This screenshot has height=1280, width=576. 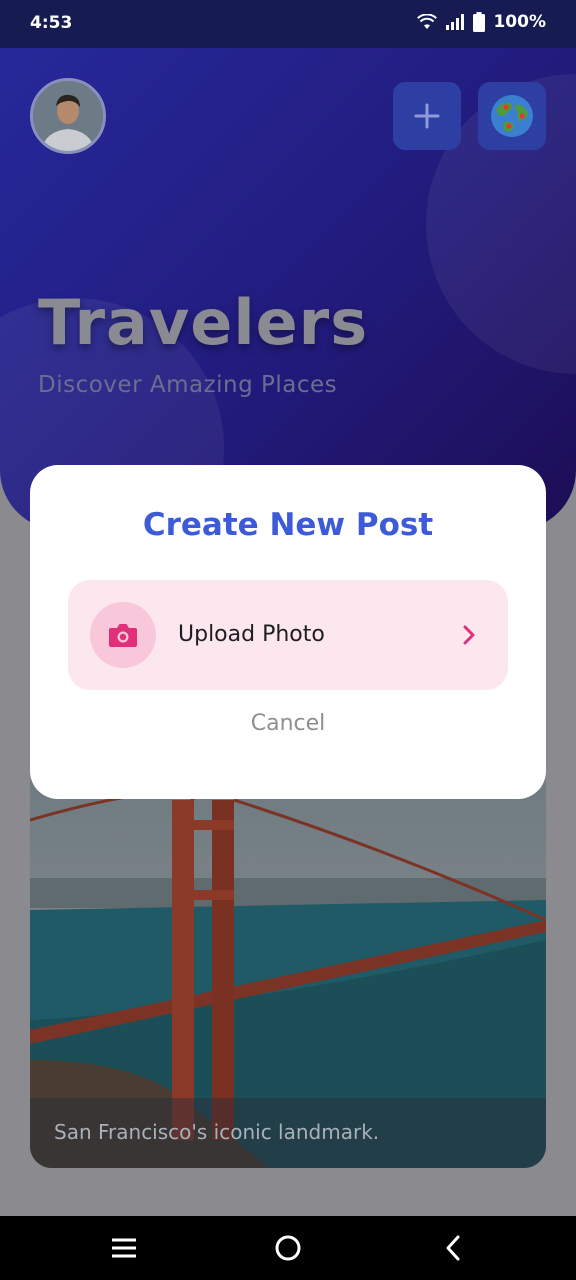 I want to click on caption-bar: San Francisco's iconic landmark., so click(x=288, y=1133).